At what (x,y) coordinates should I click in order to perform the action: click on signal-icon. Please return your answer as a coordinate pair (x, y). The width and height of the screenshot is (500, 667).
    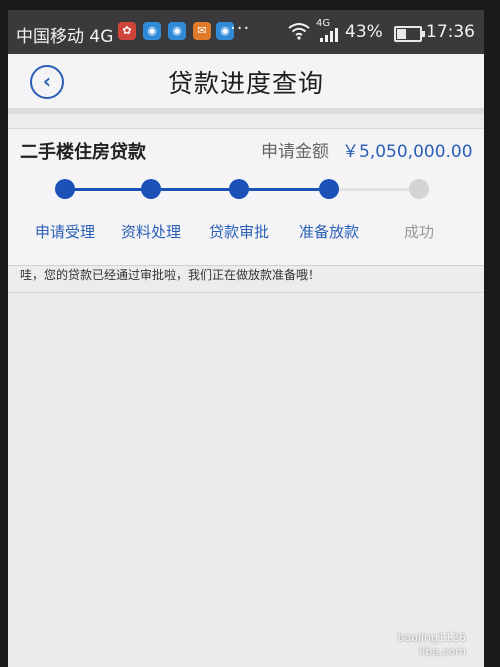
    Looking at the image, I should click on (329, 35).